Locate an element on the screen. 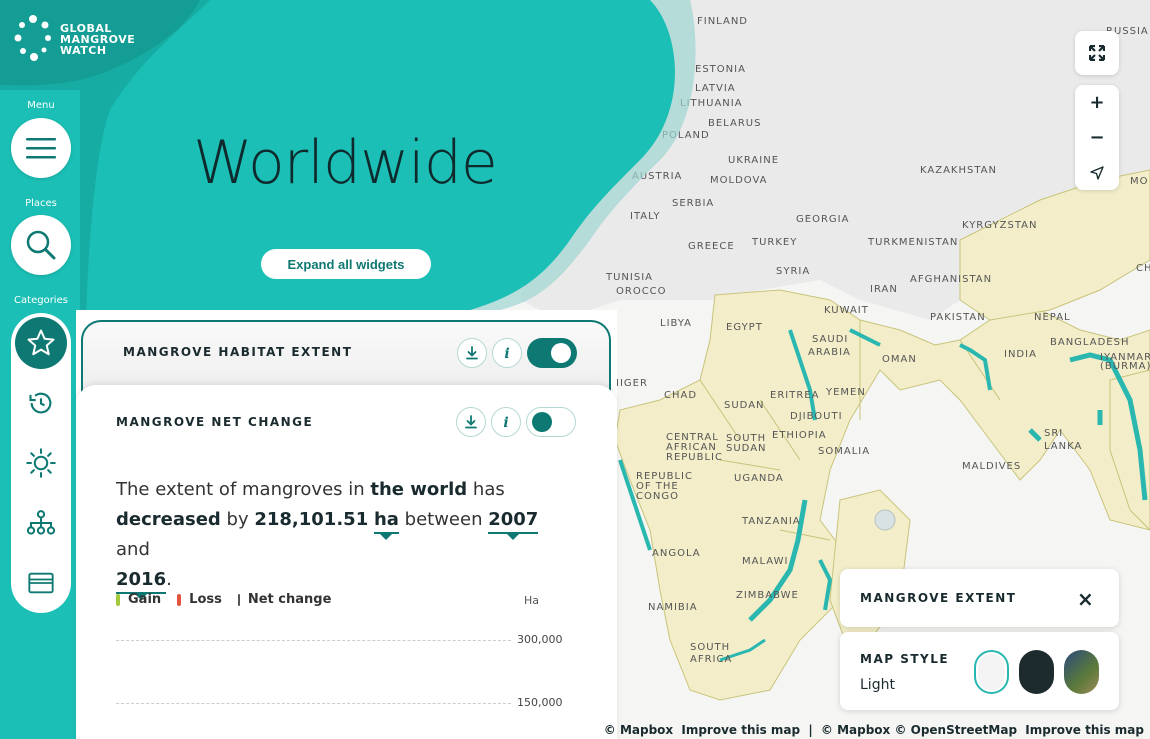 The width and height of the screenshot is (1150, 739). map-country-label: PAKISTAN is located at coordinates (958, 317).